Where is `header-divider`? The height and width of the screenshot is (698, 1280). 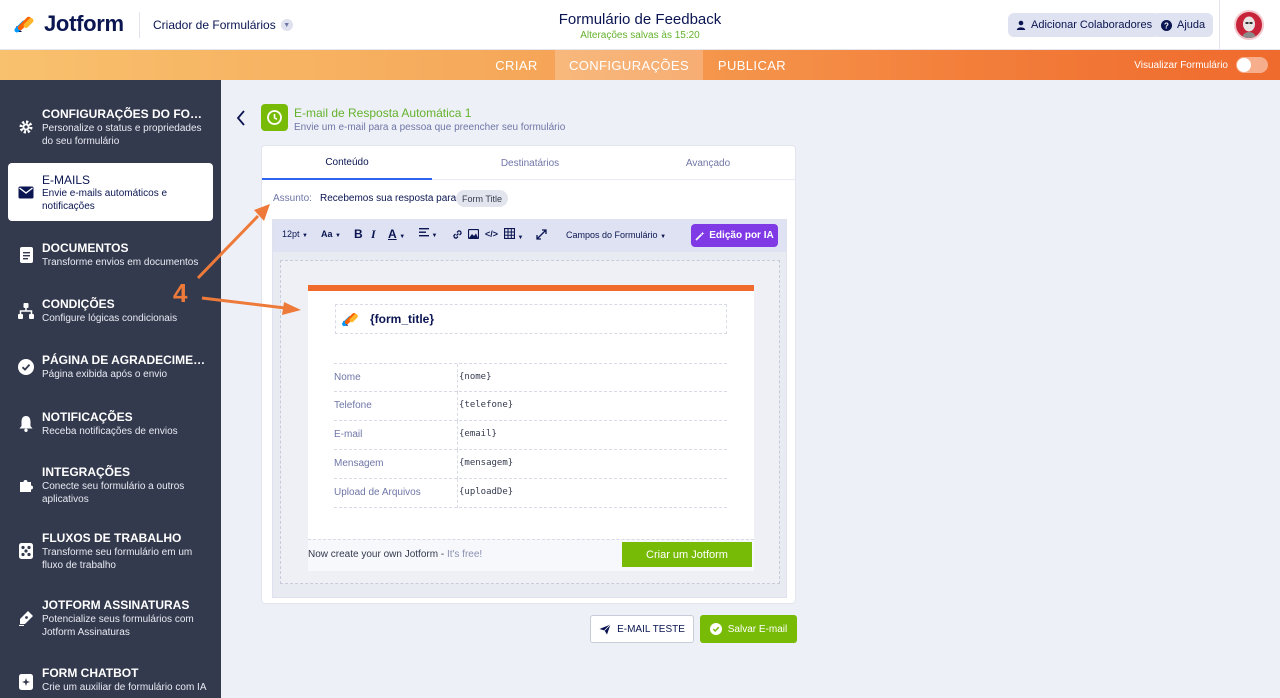 header-divider is located at coordinates (139, 25).